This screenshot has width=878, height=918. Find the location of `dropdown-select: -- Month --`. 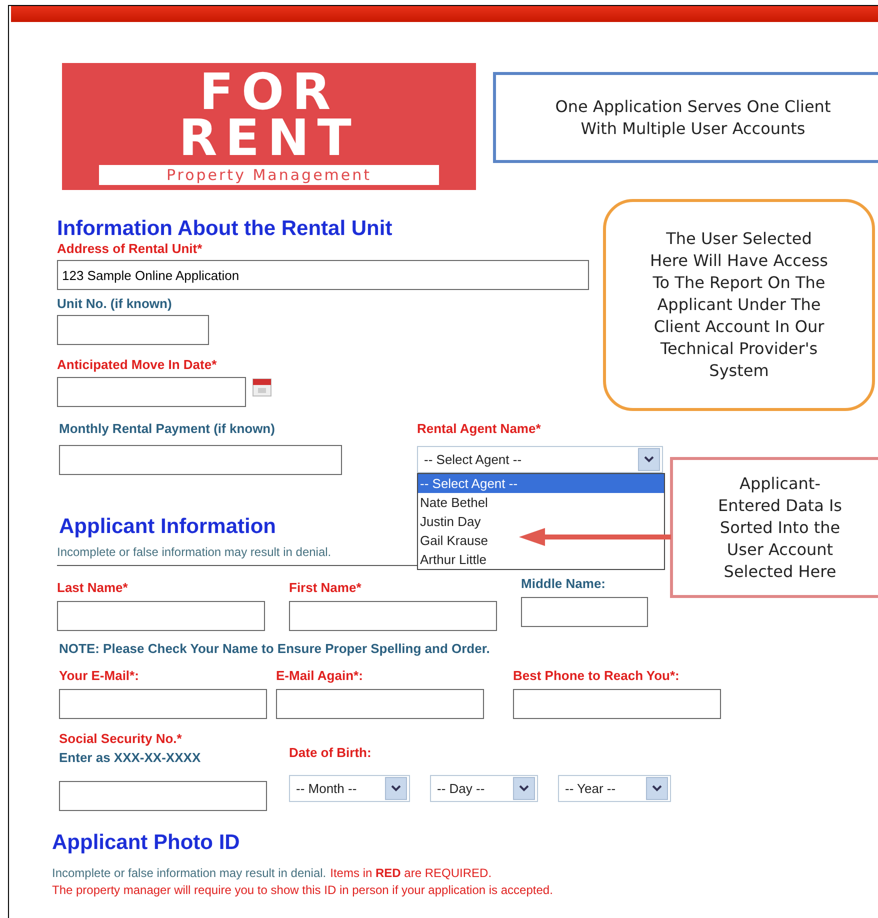

dropdown-select: -- Month -- is located at coordinates (349, 788).